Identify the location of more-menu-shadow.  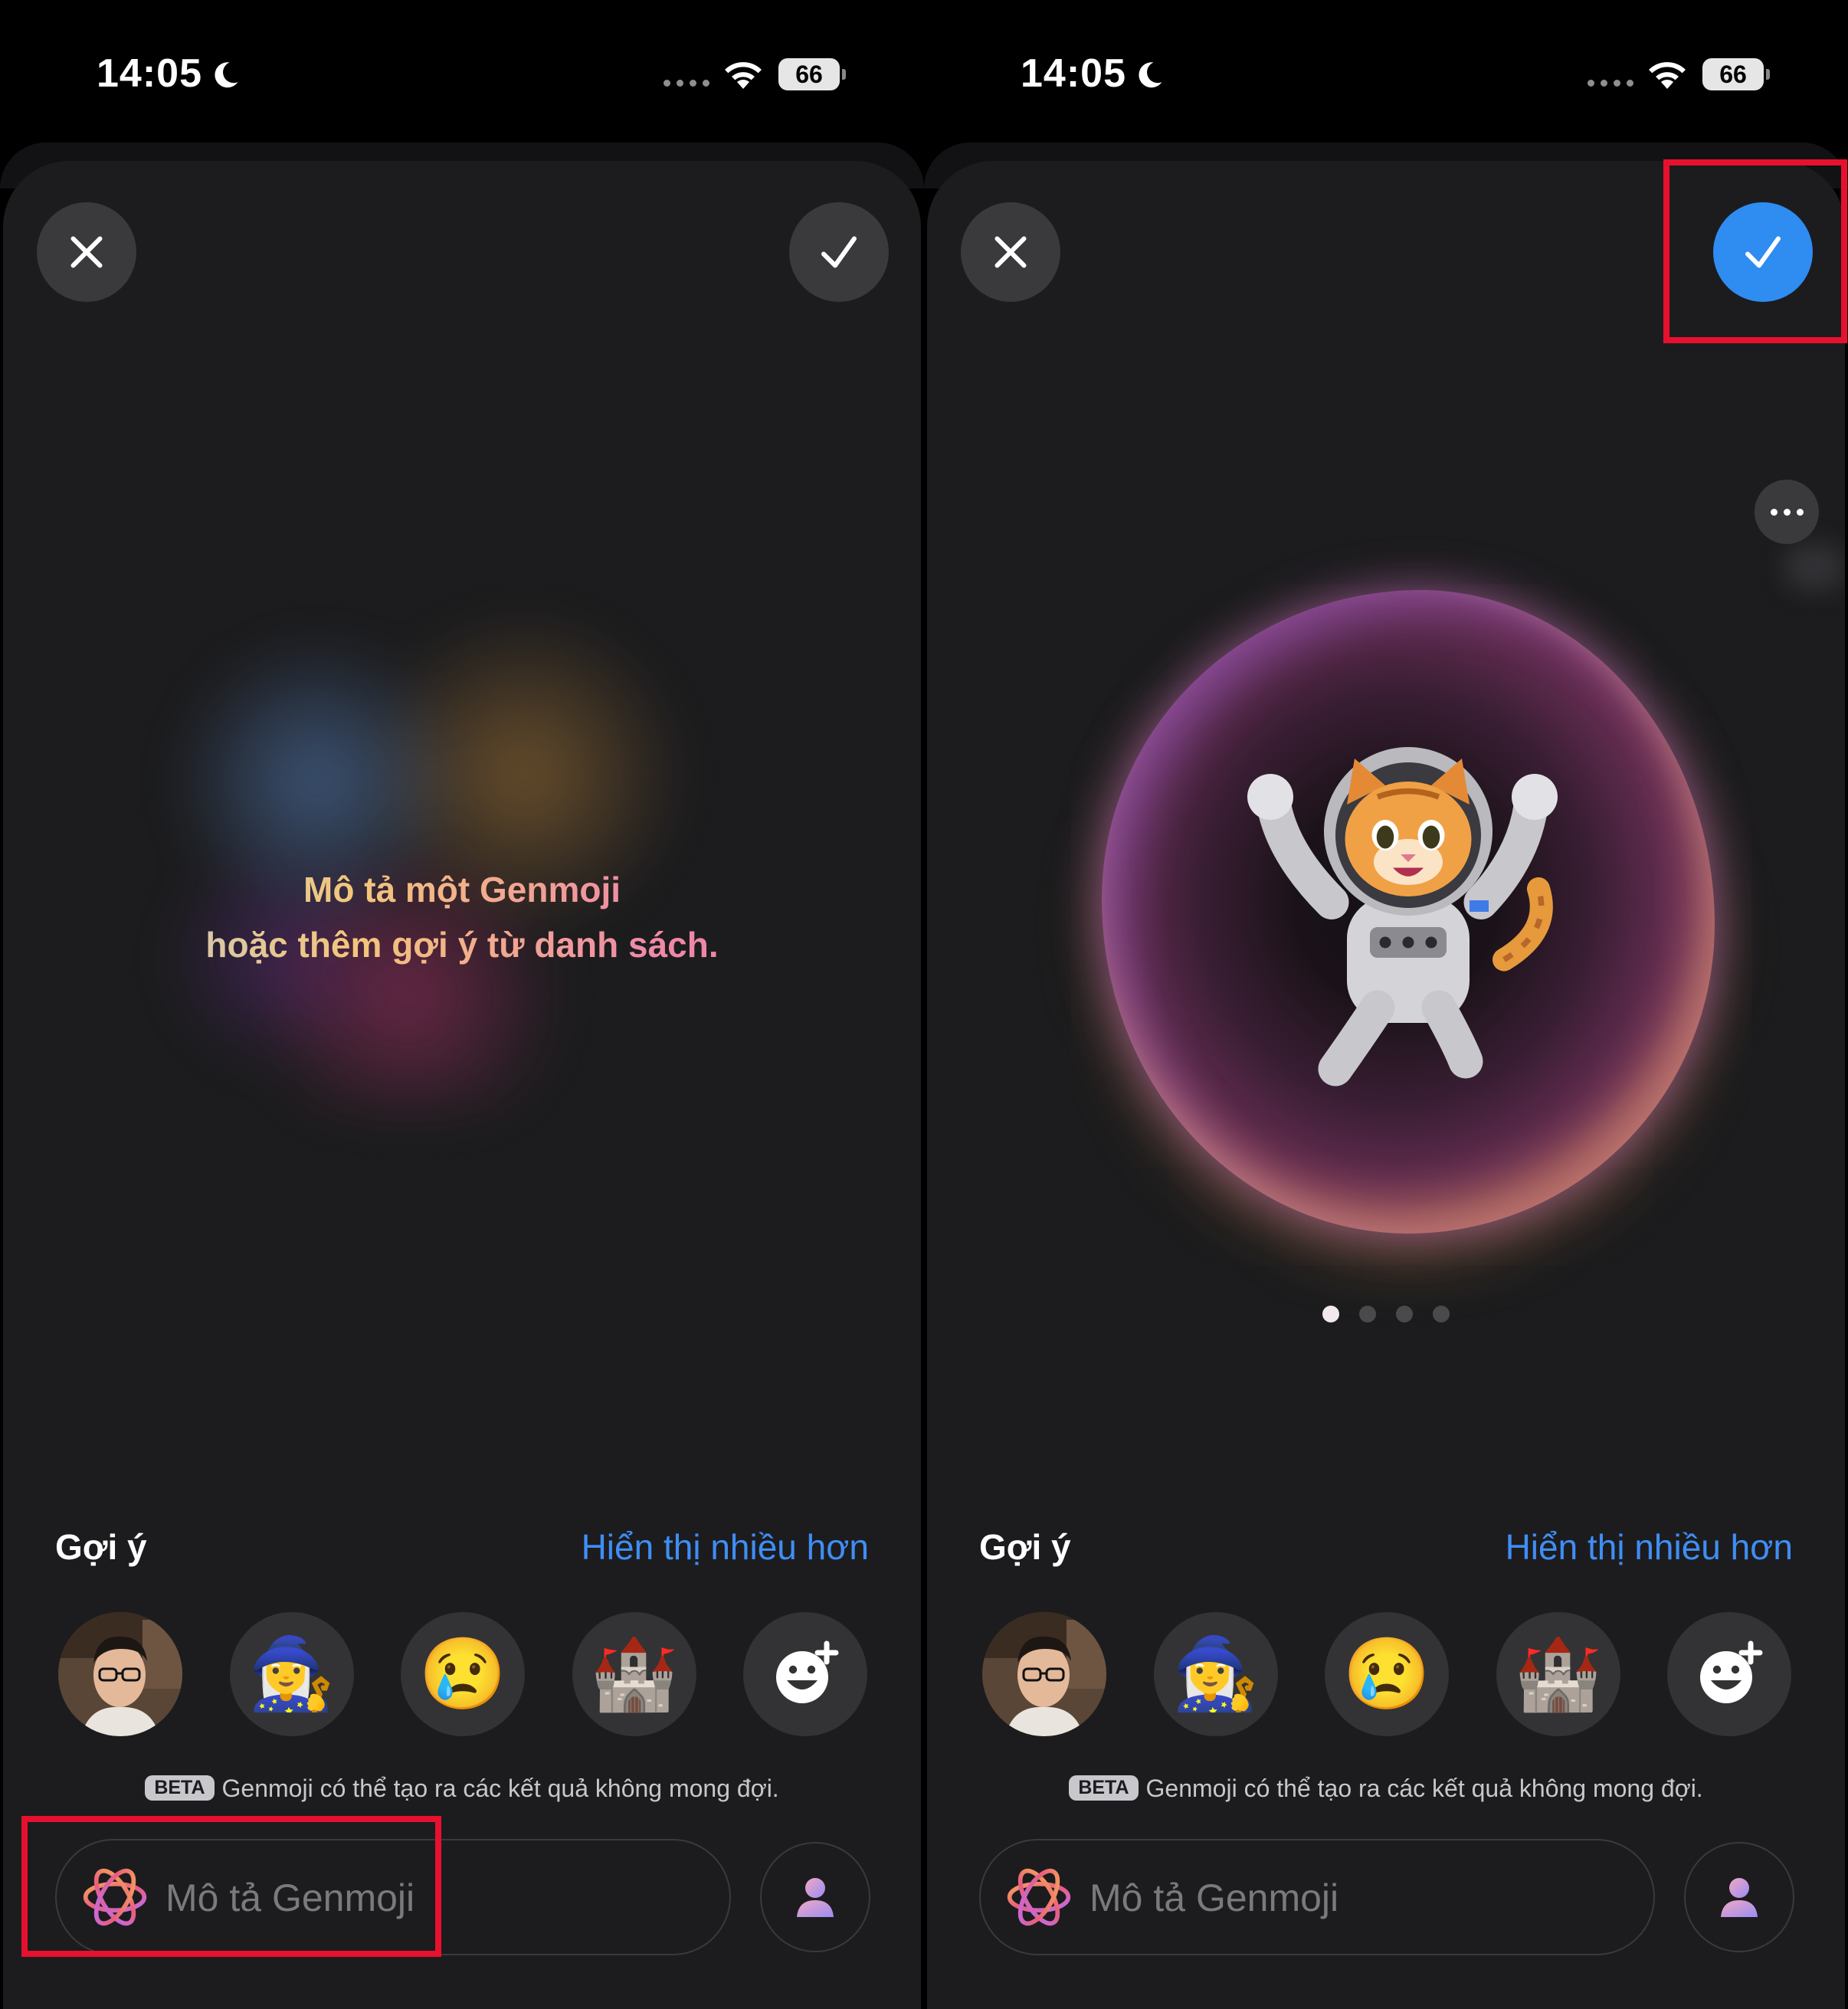
(1814, 567).